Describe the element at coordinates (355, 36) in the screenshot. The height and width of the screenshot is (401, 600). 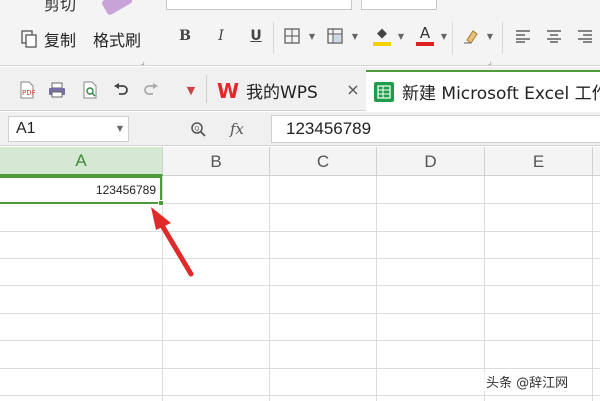
I see `merge-dropdown-chevron-down-icon: ▼` at that location.